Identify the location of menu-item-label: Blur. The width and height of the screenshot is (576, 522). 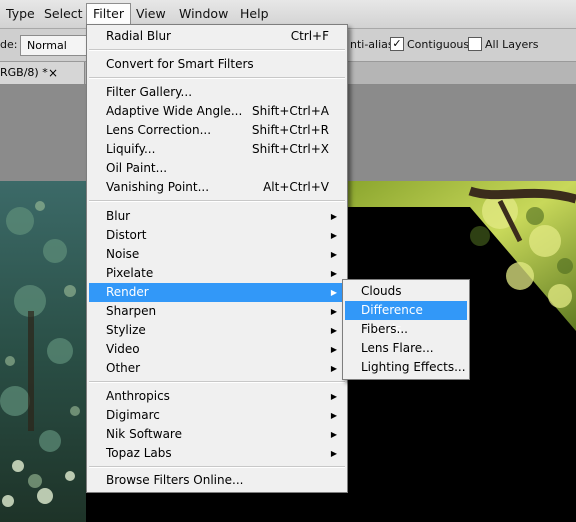
(118, 216).